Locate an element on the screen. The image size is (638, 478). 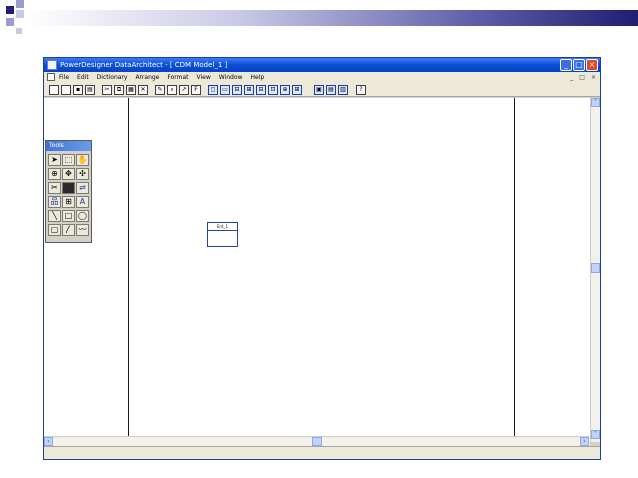
tool-b-icon: ▭ is located at coordinates (225, 90).